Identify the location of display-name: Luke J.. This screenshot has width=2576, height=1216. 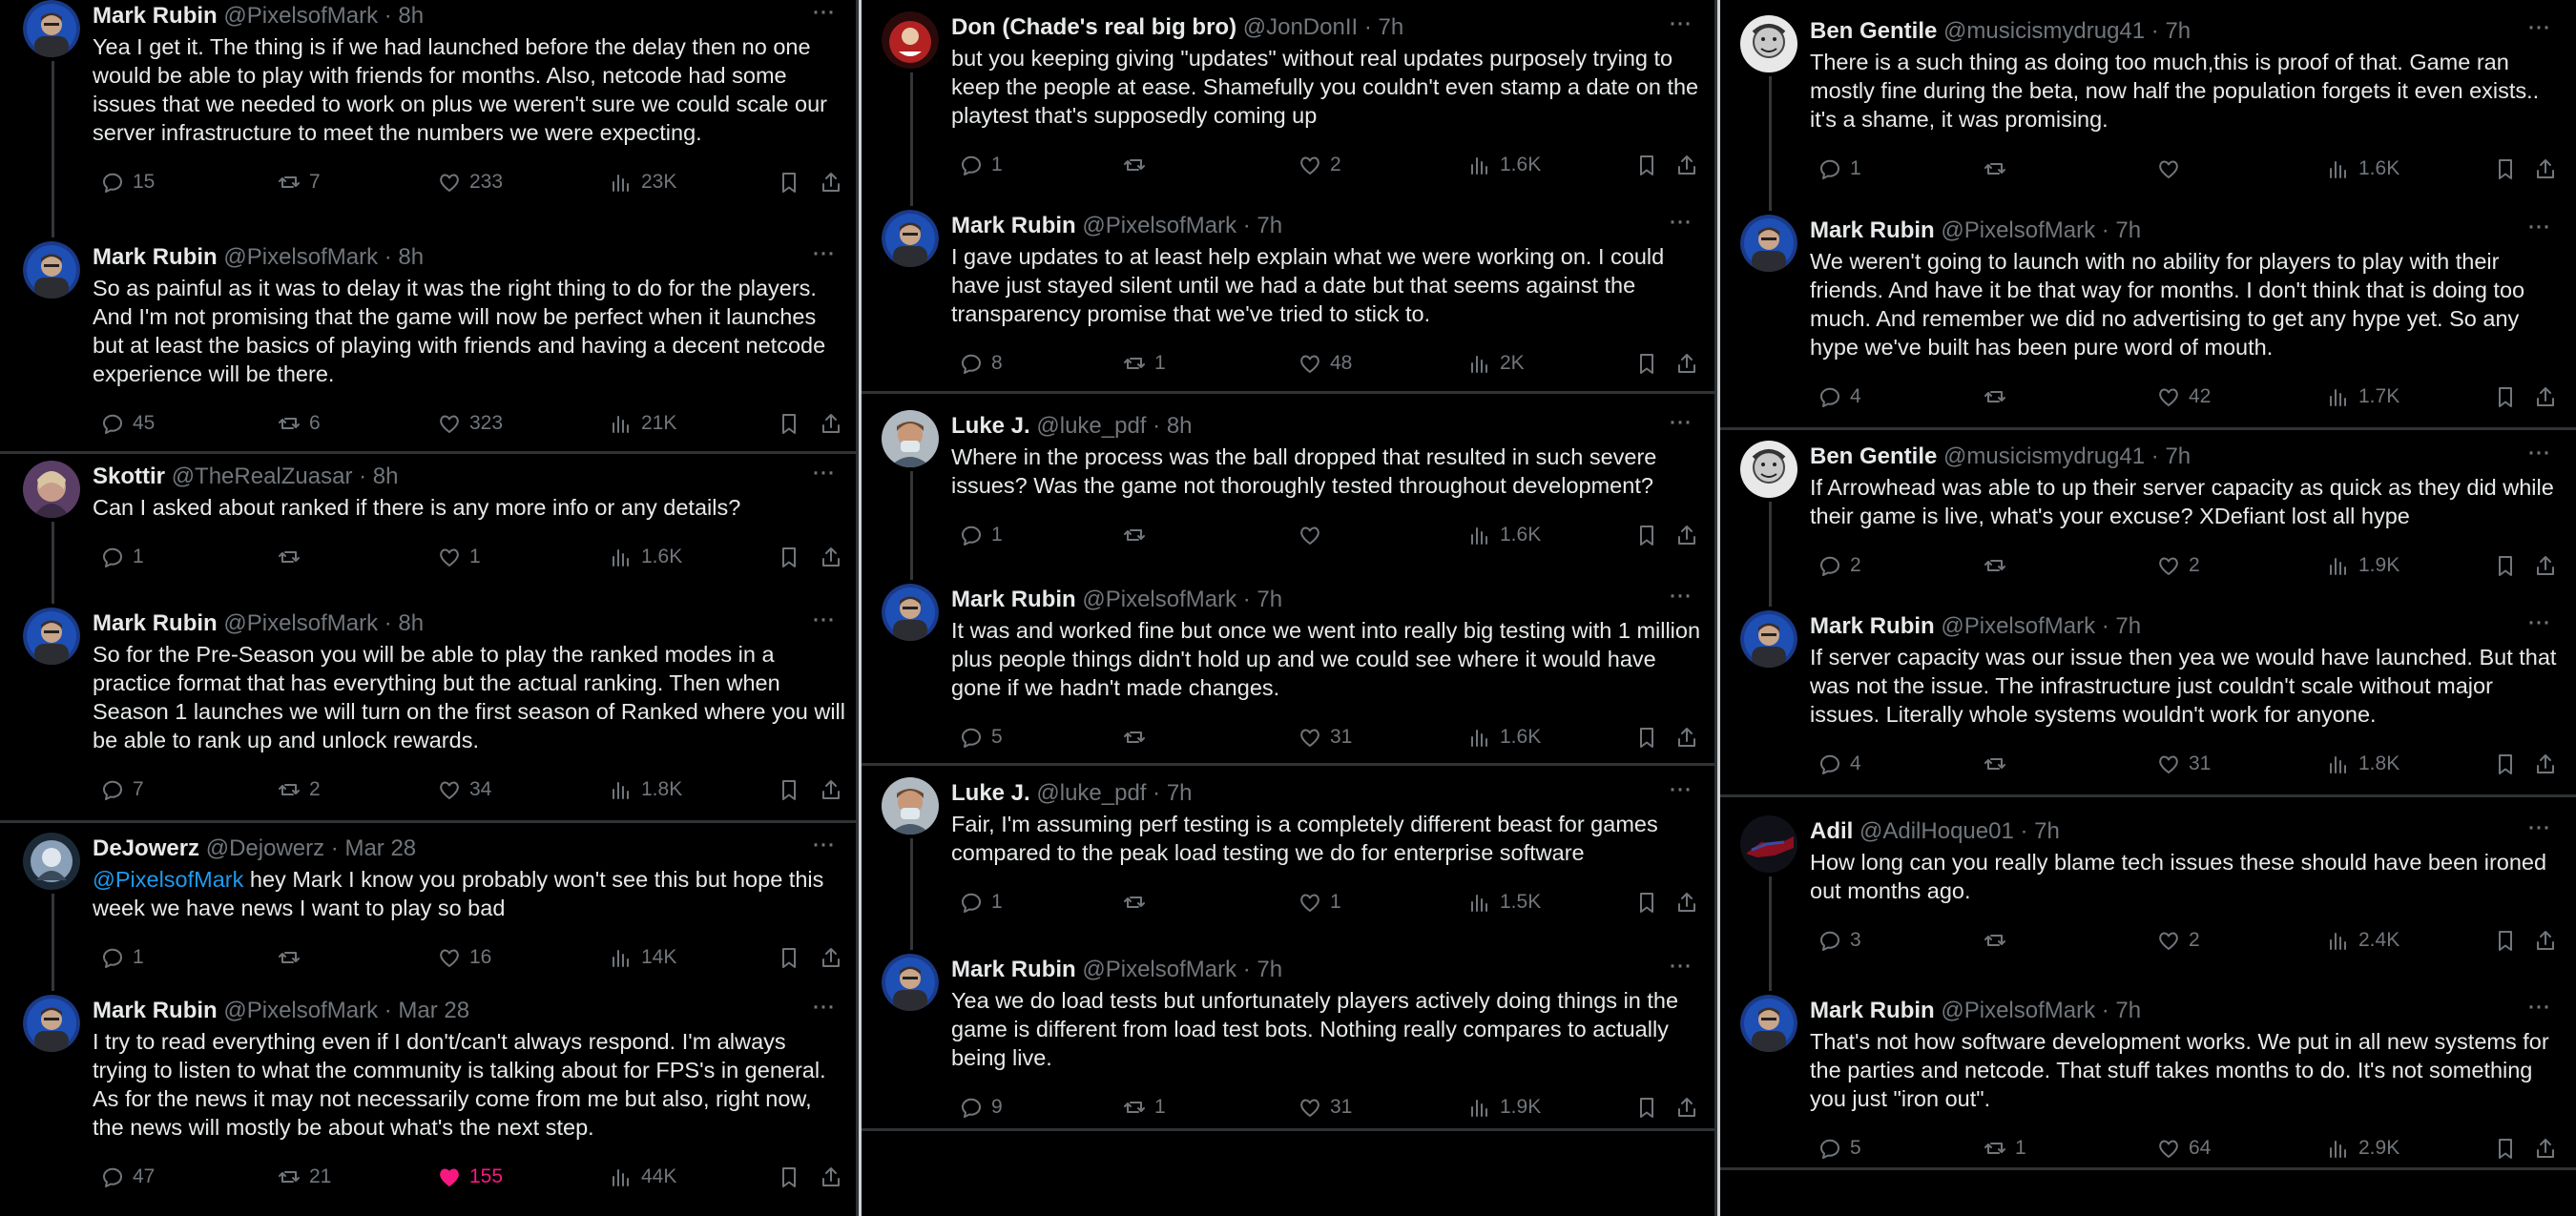
(990, 426).